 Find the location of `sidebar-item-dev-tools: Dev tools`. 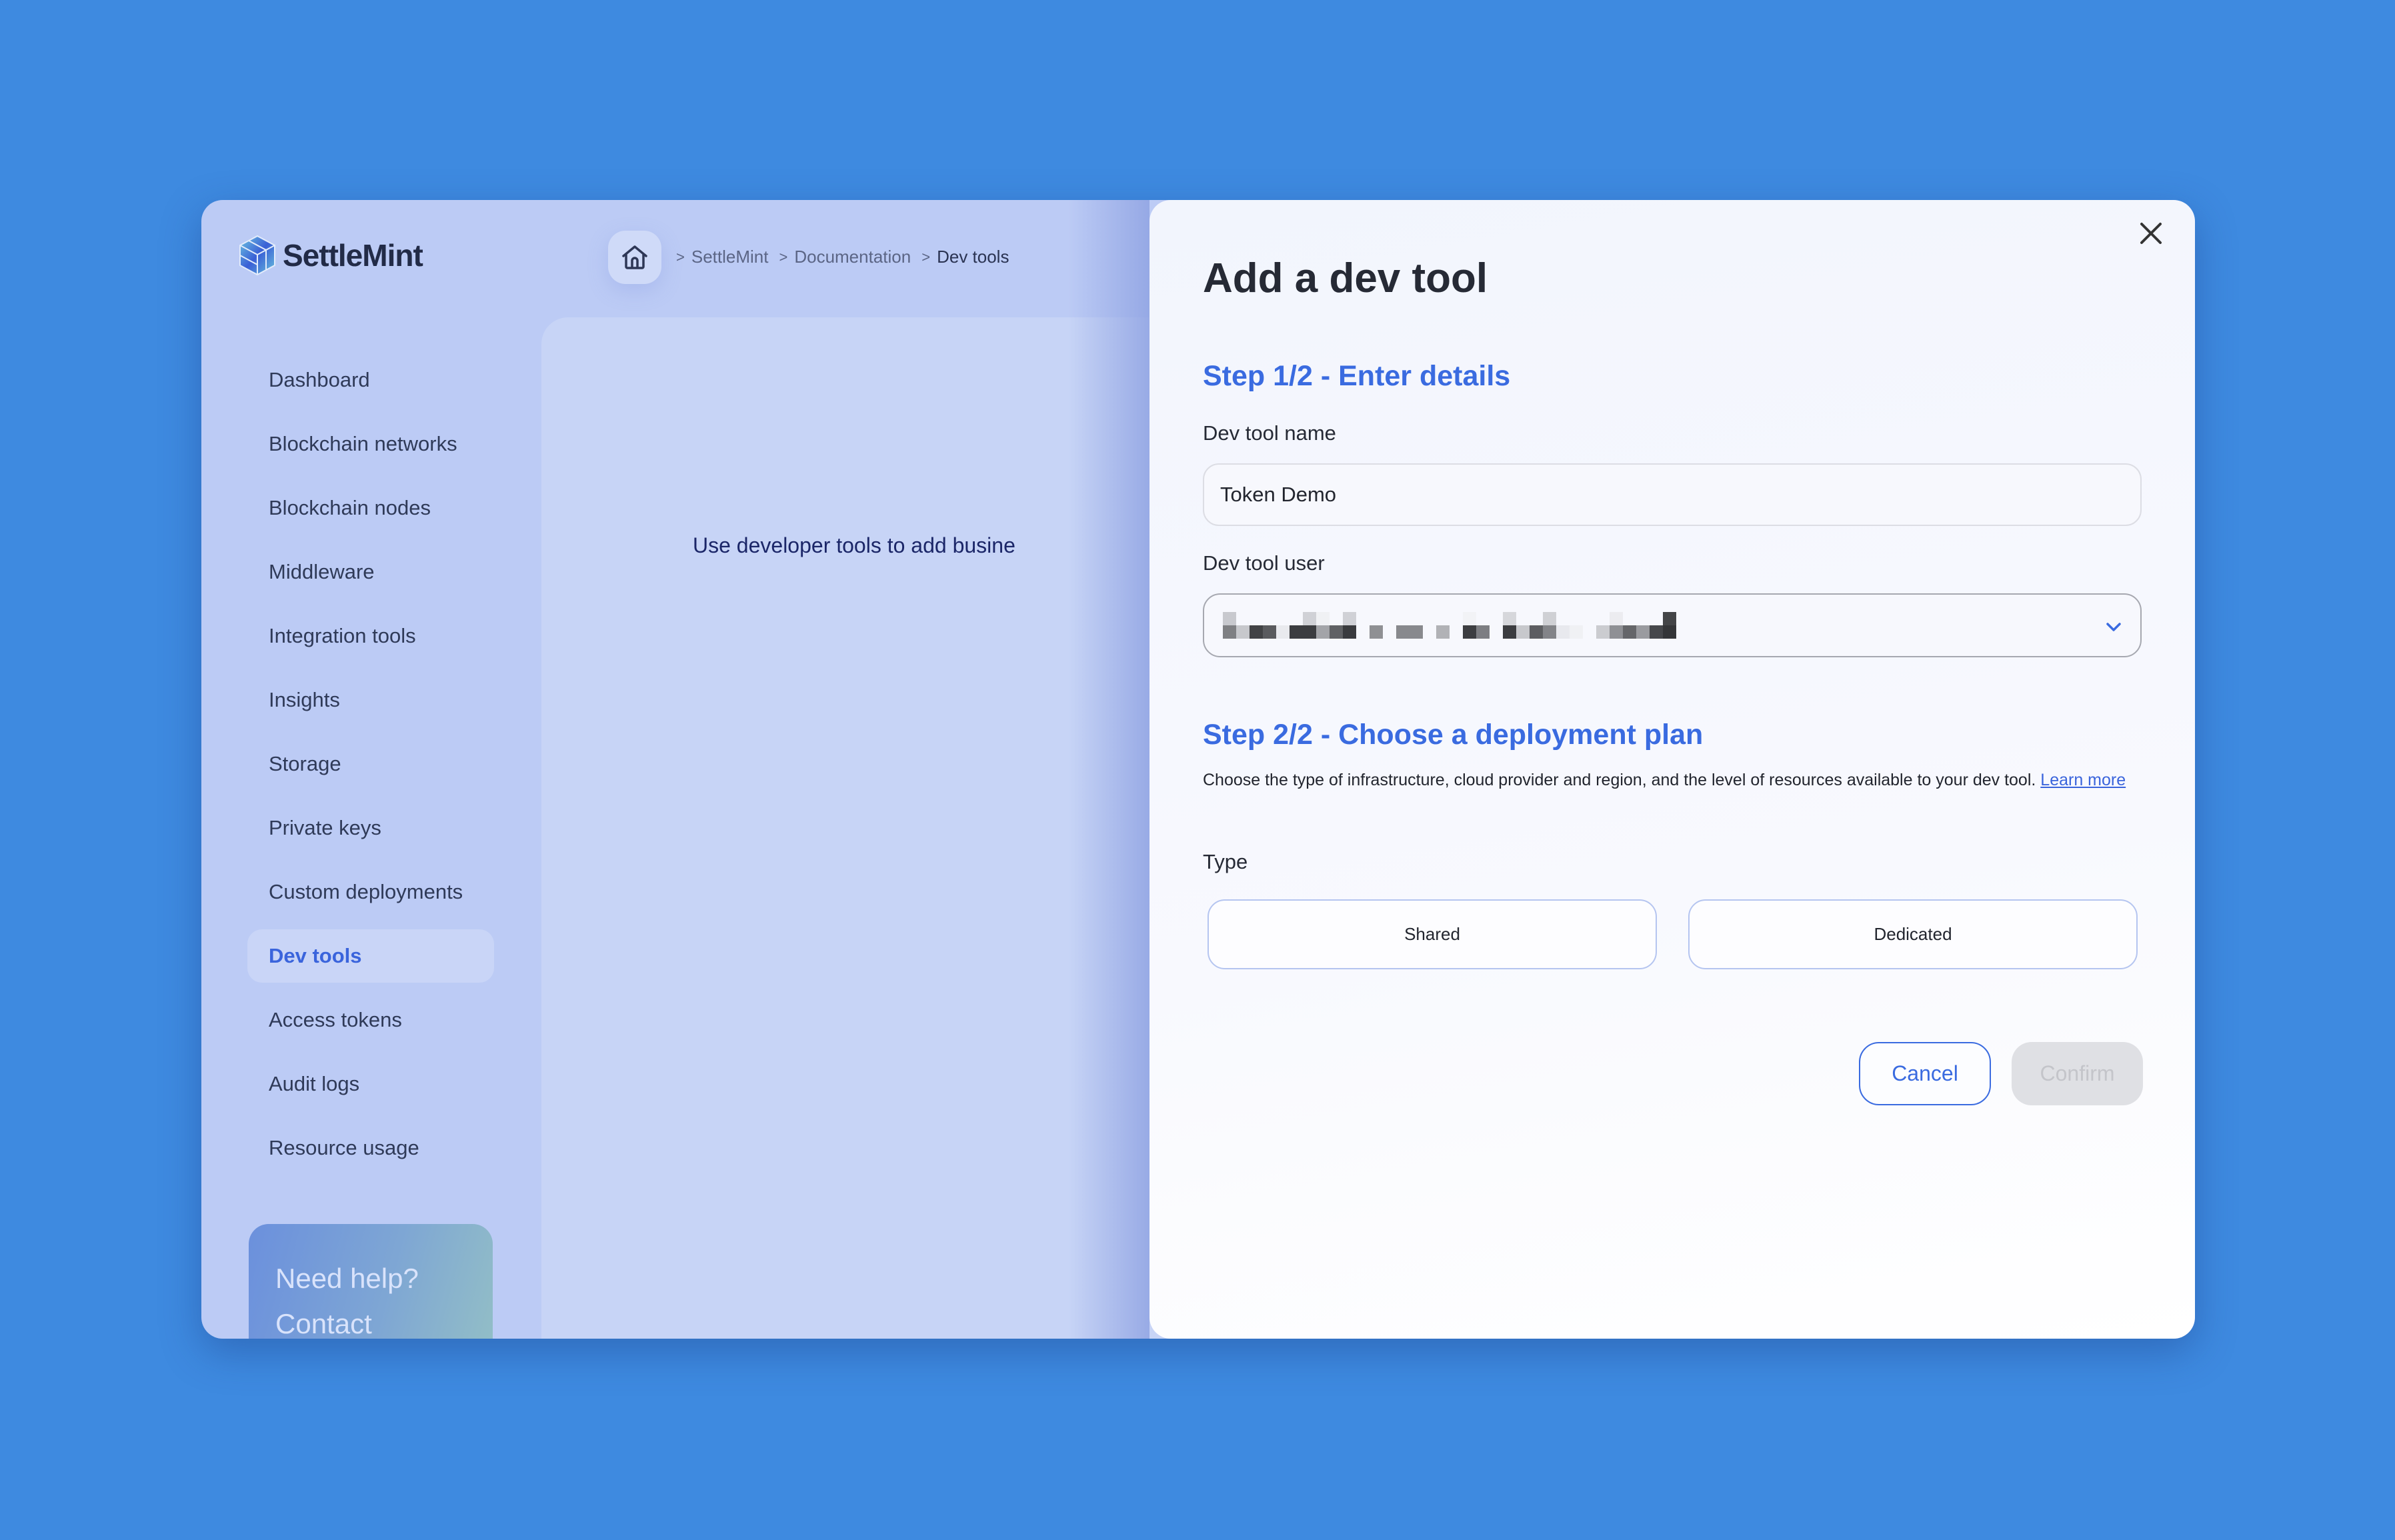

sidebar-item-dev-tools: Dev tools is located at coordinates (370, 956).